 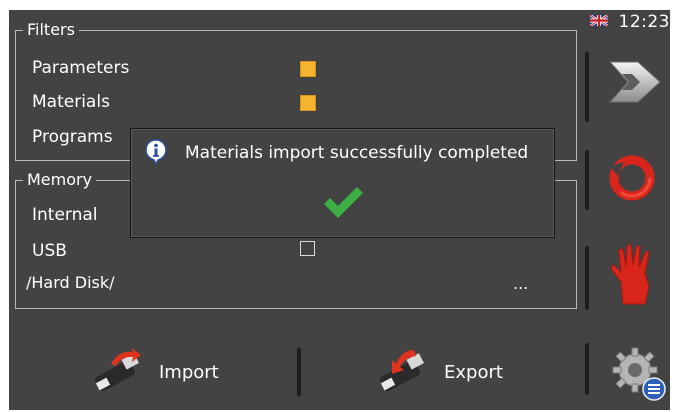 I want to click on checkmark-icon, so click(x=343, y=202).